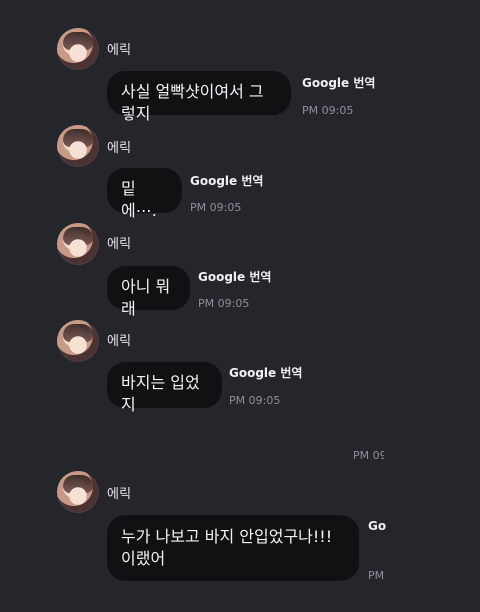 The width and height of the screenshot is (480, 612). Describe the element at coordinates (144, 194) in the screenshot. I see `message-bubble: 밑에⋯.` at that location.